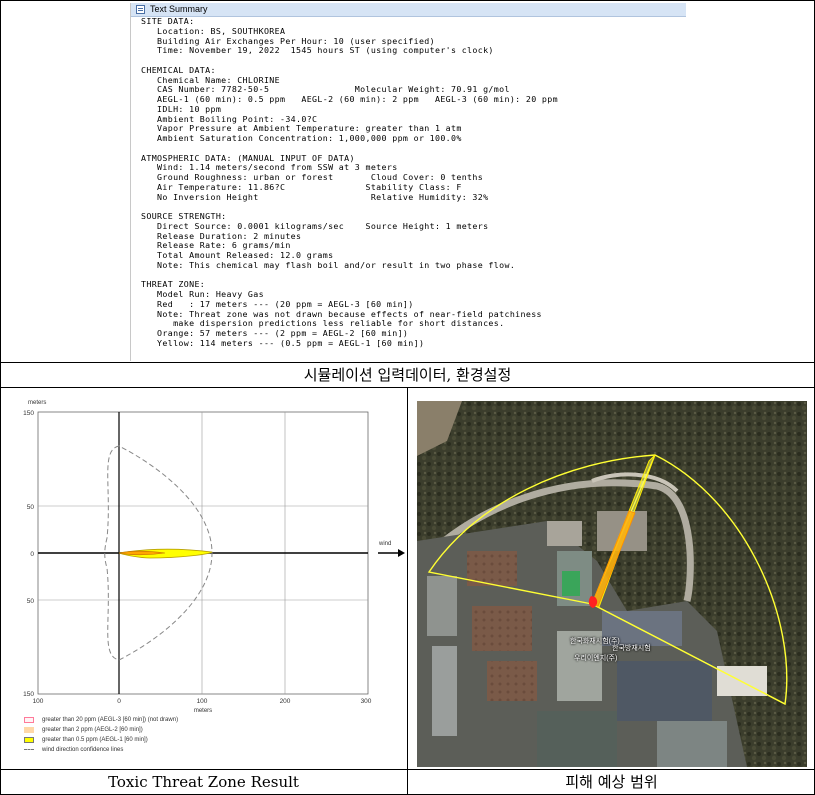  I want to click on summary-line: Model Run: Heavy Gas, so click(202, 294).